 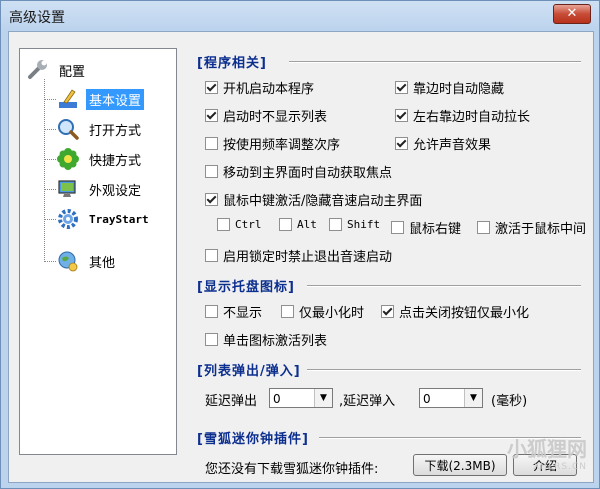 What do you see at coordinates (307, 224) in the screenshot?
I see `checkbox-label: Alt` at bounding box center [307, 224].